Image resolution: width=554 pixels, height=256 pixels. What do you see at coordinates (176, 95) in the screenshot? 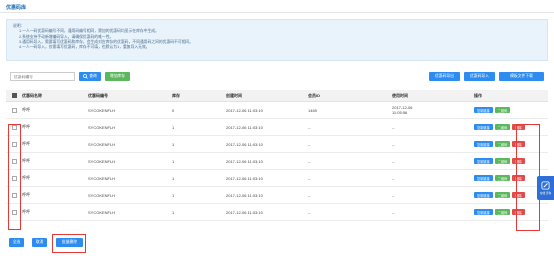
I see `header-stock: 库存` at bounding box center [176, 95].